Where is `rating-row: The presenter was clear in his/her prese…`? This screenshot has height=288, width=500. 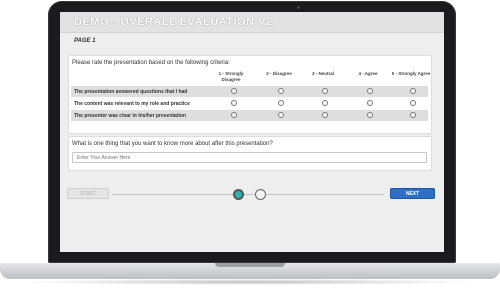 rating-row: The presenter was clear in his/her prese… is located at coordinates (249, 115).